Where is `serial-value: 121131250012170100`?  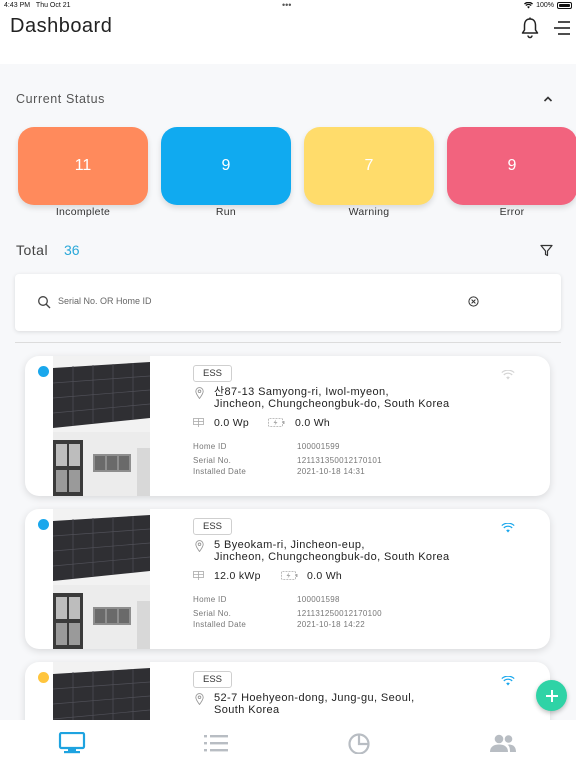 serial-value: 121131250012170100 is located at coordinates (339, 613).